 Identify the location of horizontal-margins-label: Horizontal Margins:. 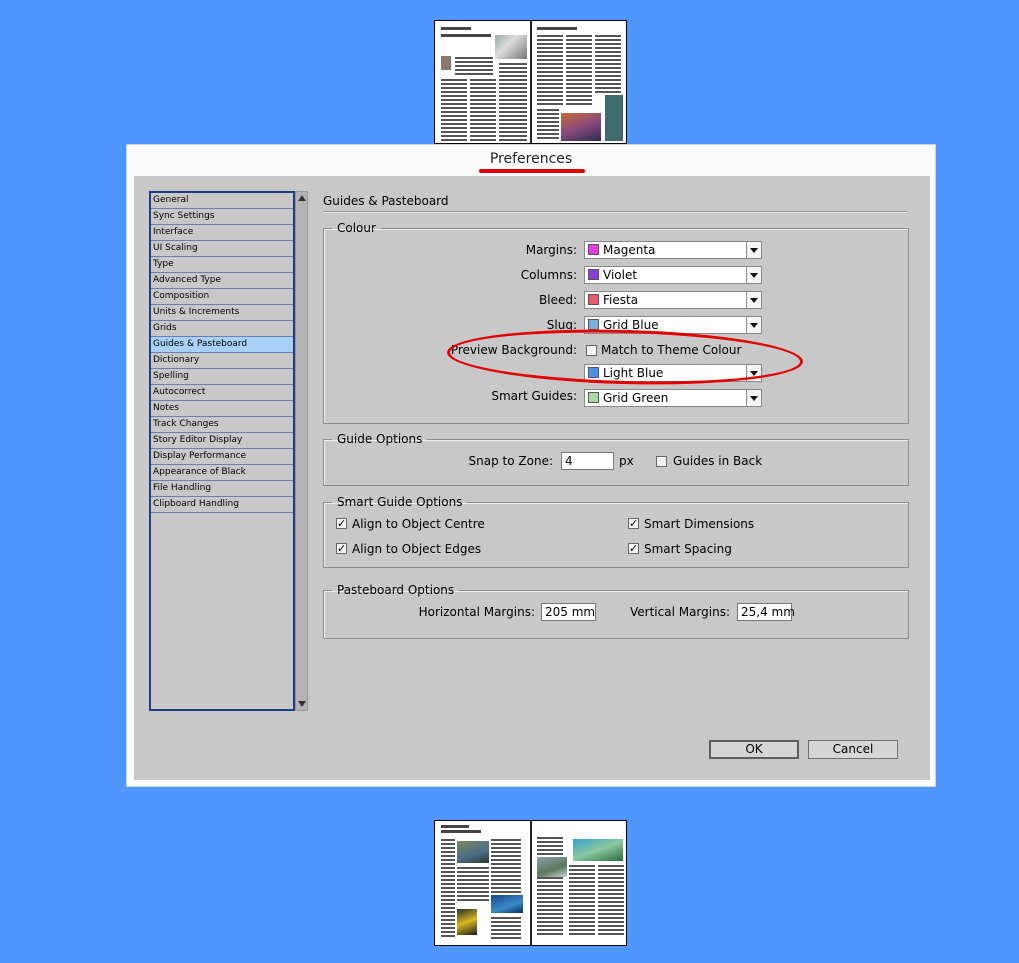
(476, 612).